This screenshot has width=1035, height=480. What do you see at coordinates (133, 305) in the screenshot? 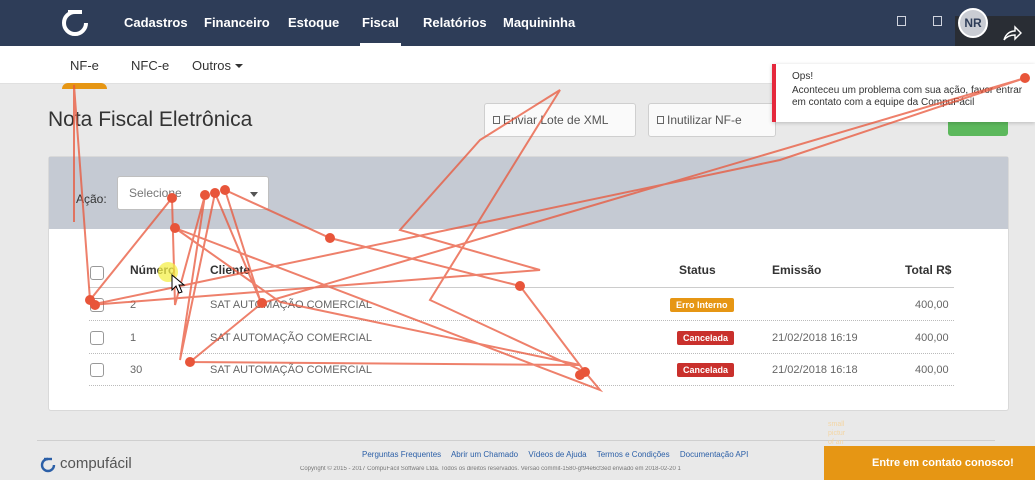
I see `row-numero: 2` at bounding box center [133, 305].